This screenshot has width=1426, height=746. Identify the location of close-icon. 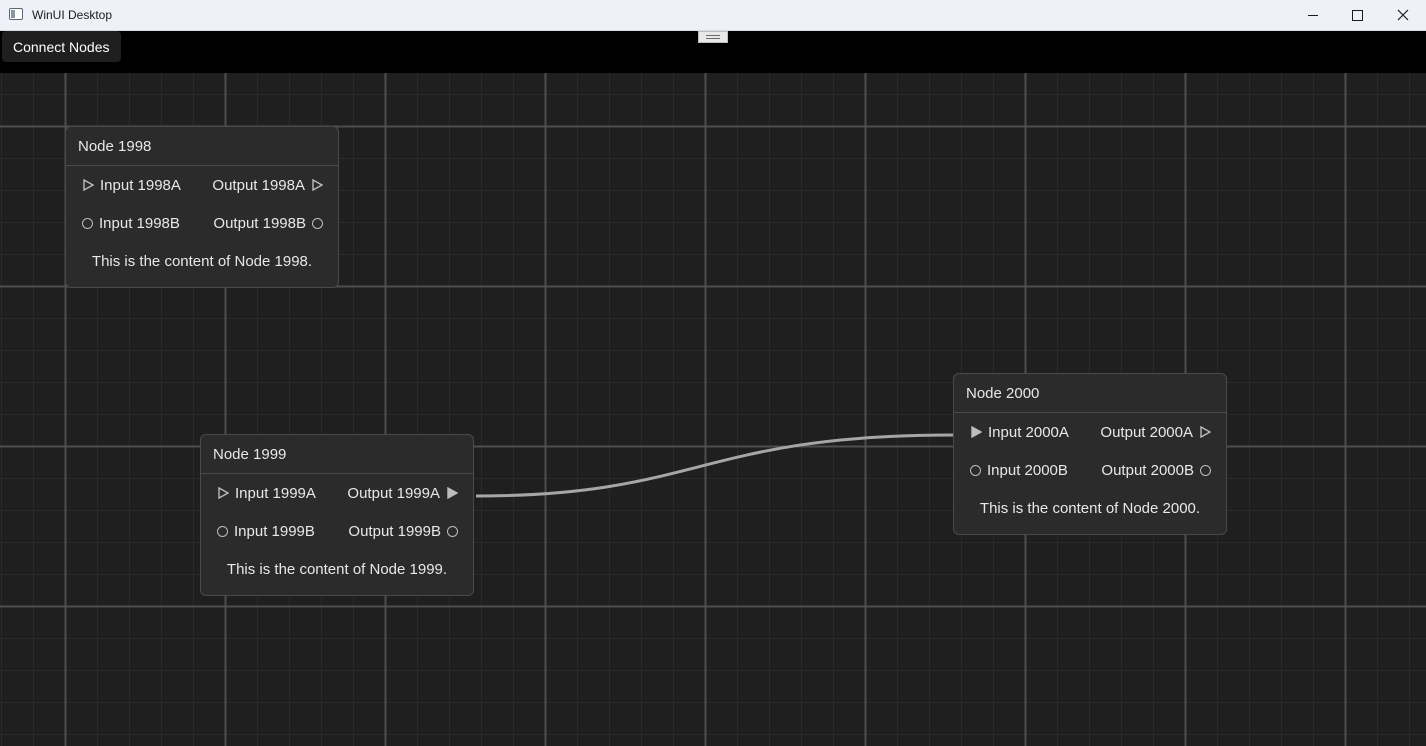
(1403, 15).